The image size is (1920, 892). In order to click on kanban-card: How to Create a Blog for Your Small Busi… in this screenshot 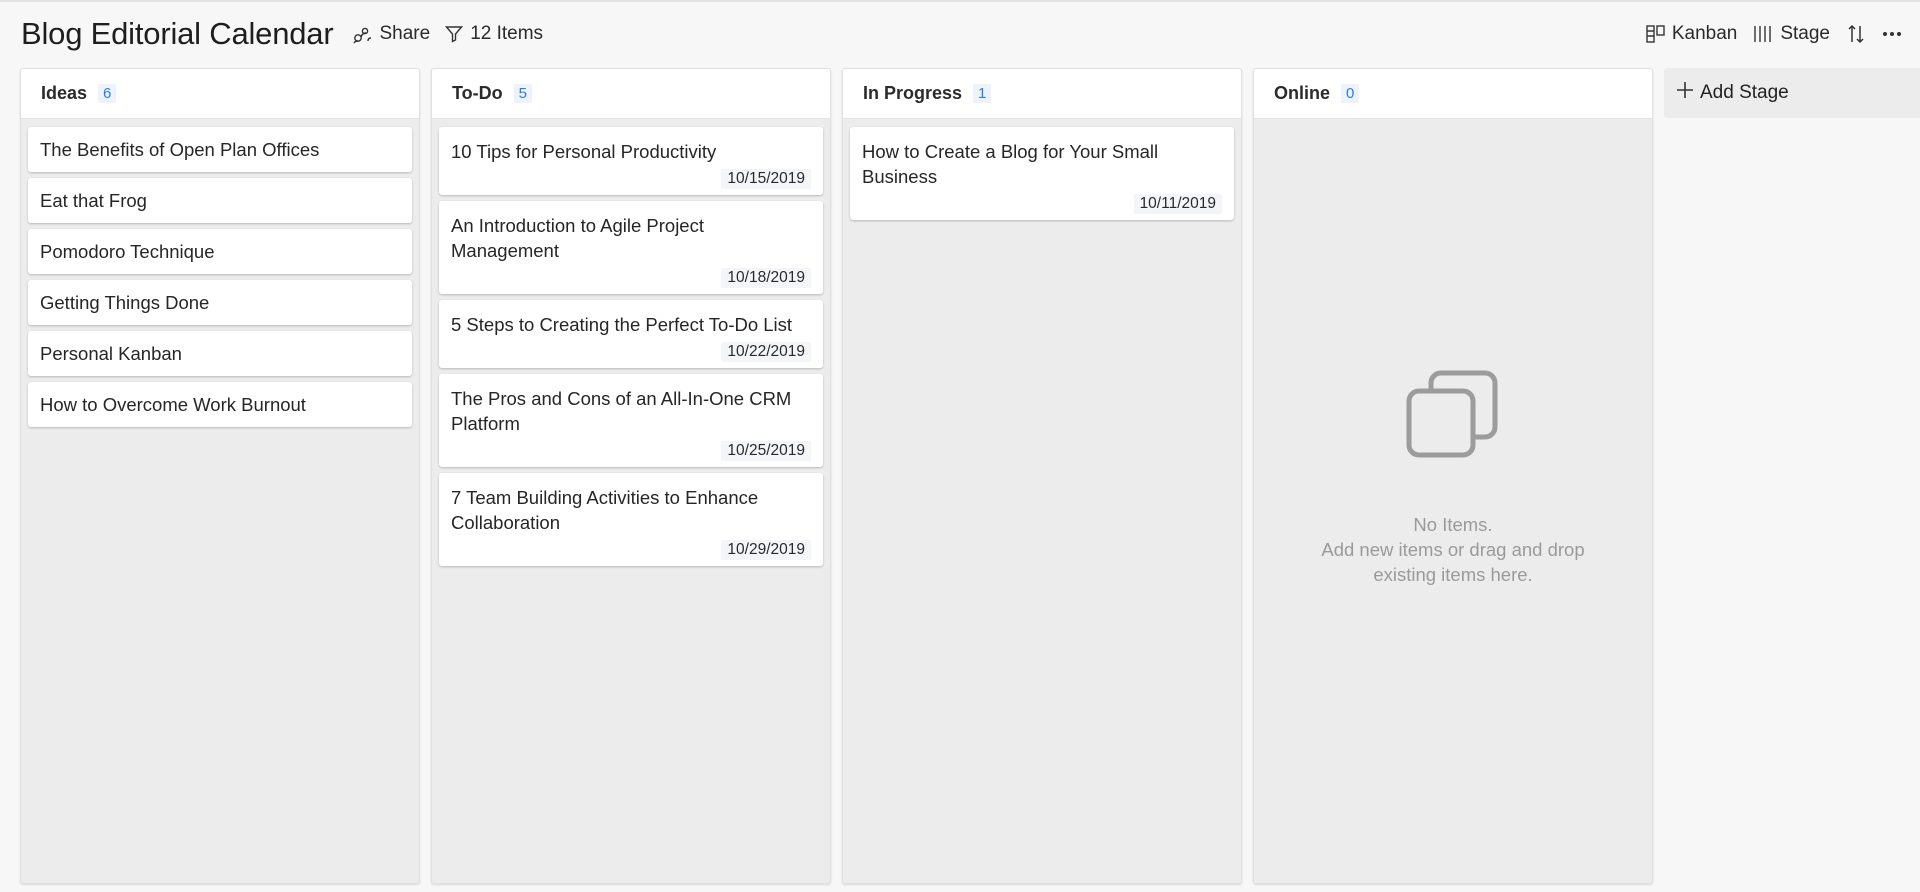, I will do `click(1042, 173)`.